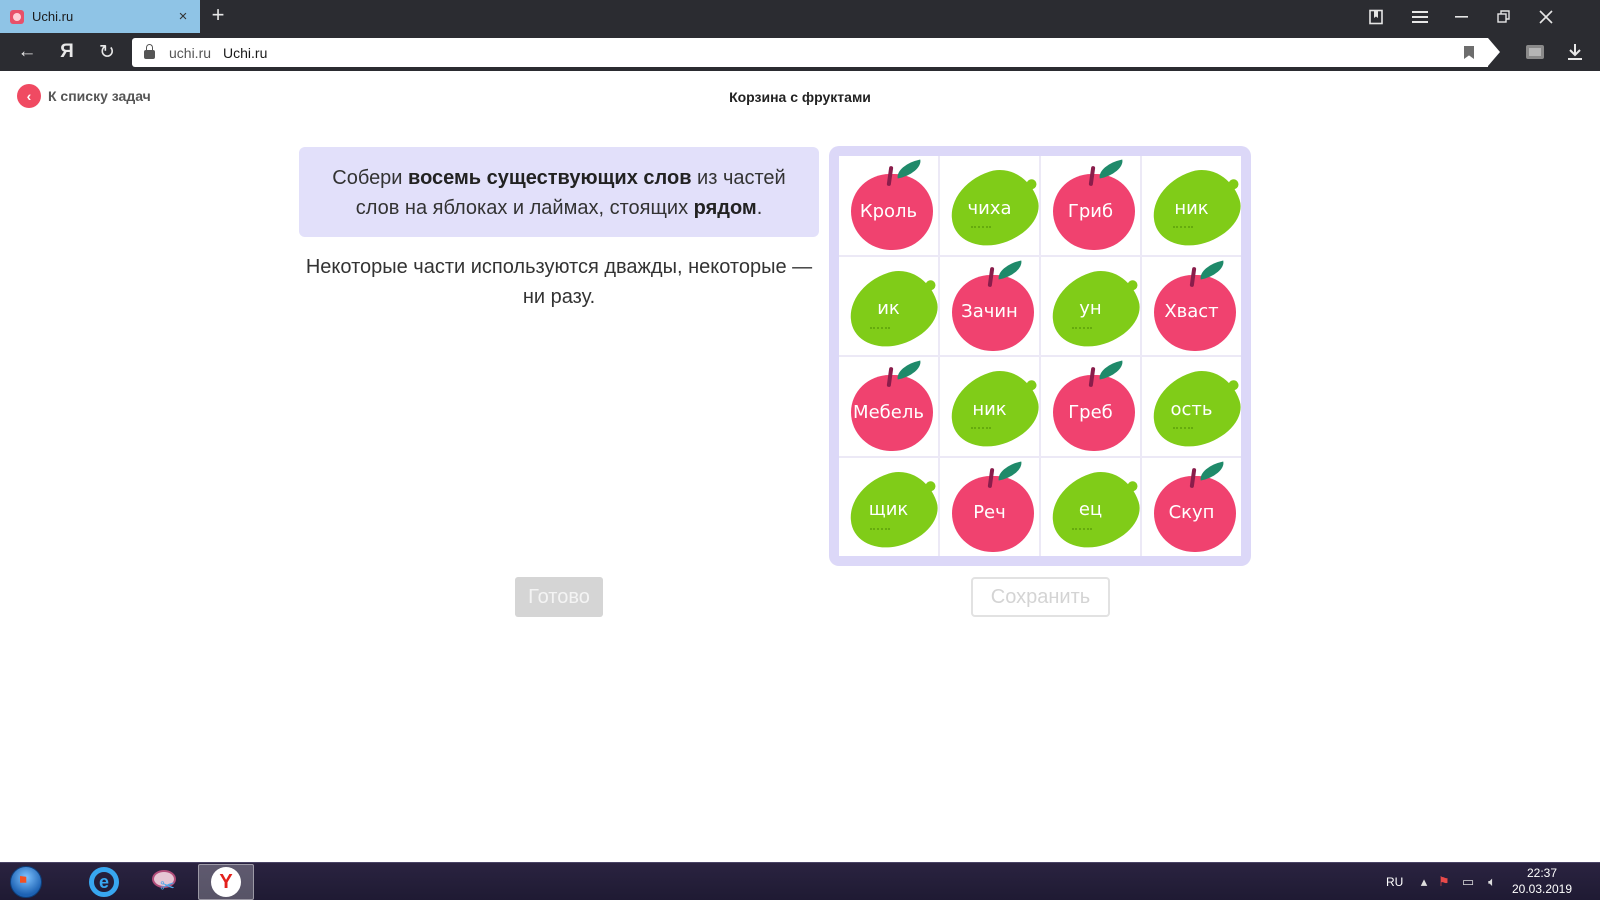 The image size is (1600, 900). Describe the element at coordinates (1090, 309) in the screenshot. I see `fruit-word-part: ун` at that location.